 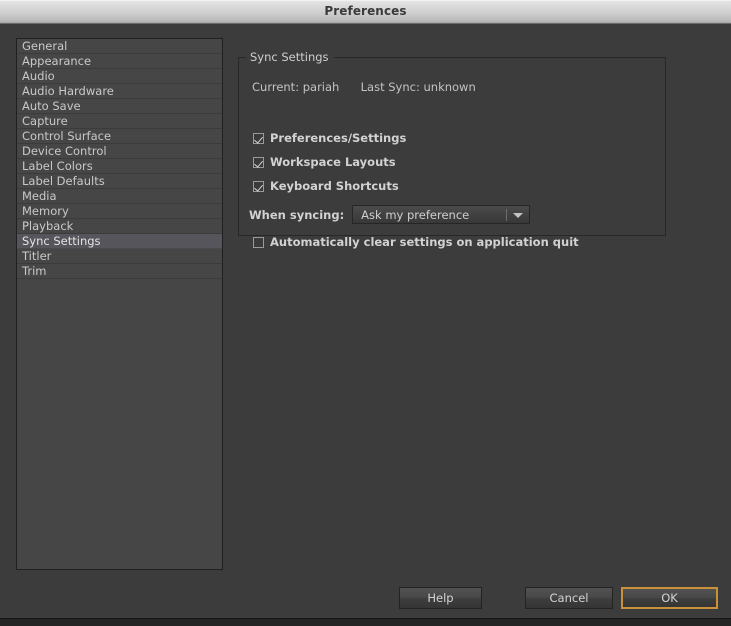 What do you see at coordinates (68, 91) in the screenshot?
I see `sidebar-item-label: Audio Hardware` at bounding box center [68, 91].